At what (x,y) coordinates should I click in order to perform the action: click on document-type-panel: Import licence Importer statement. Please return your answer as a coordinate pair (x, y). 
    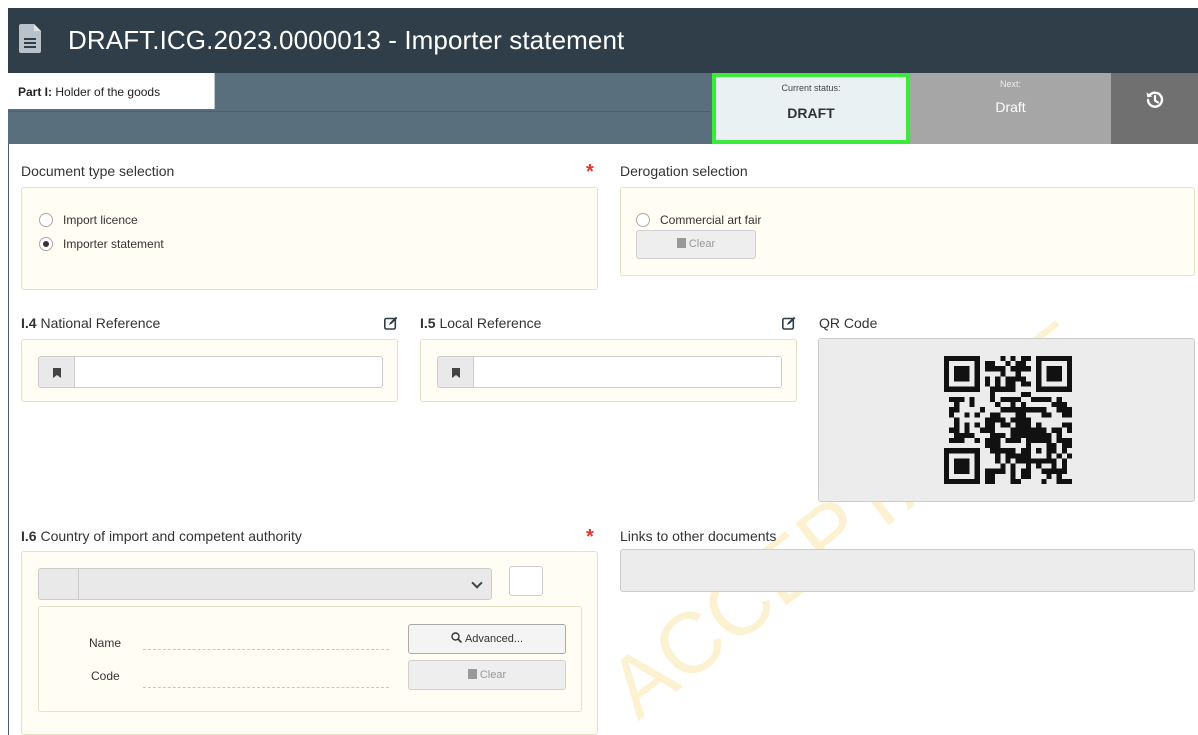
    Looking at the image, I should click on (309, 238).